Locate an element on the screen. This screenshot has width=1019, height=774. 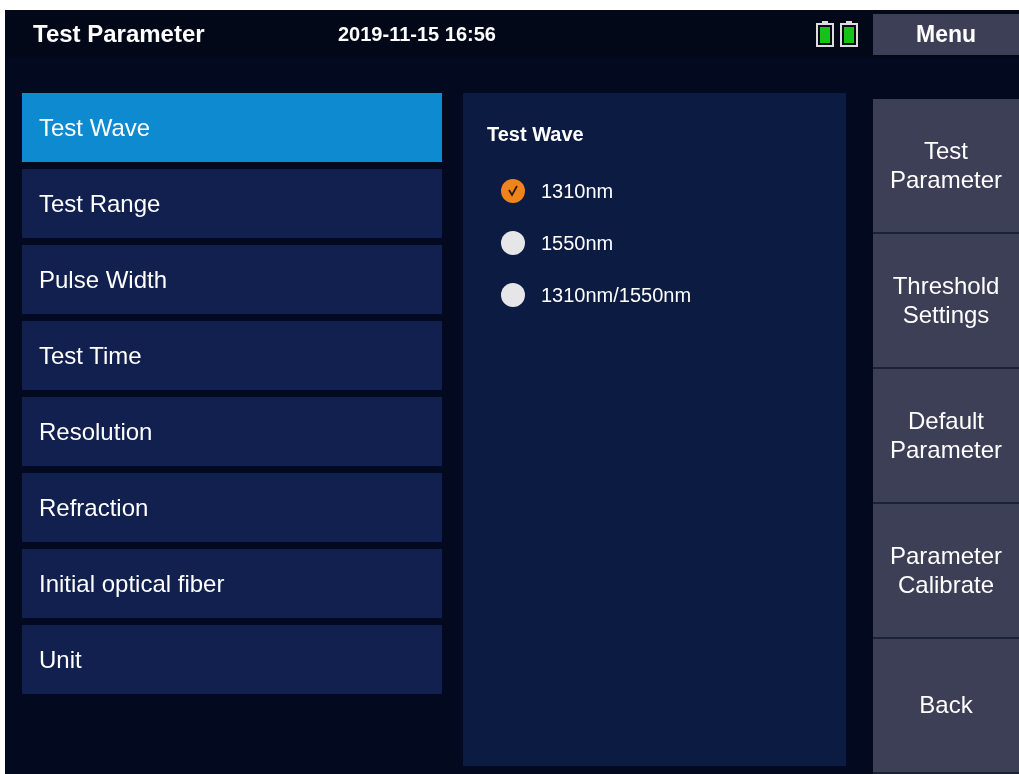
screen-title: Test Parameter is located at coordinates (119, 33).